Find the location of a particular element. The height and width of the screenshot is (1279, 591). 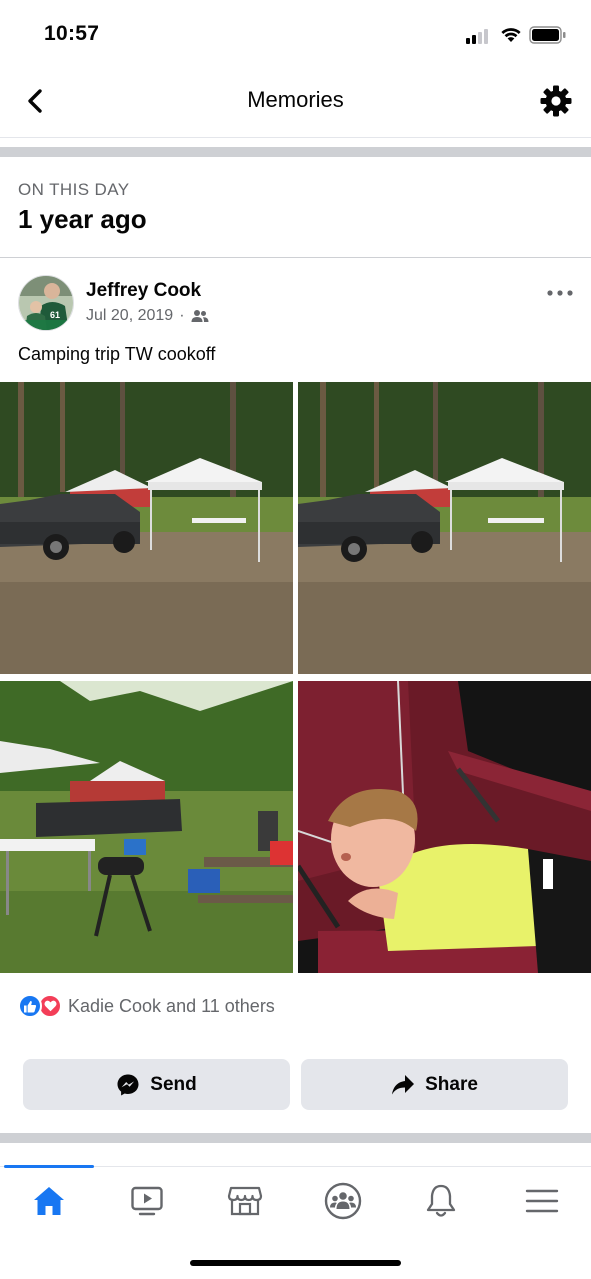

marketplace-icon is located at coordinates (245, 1201).